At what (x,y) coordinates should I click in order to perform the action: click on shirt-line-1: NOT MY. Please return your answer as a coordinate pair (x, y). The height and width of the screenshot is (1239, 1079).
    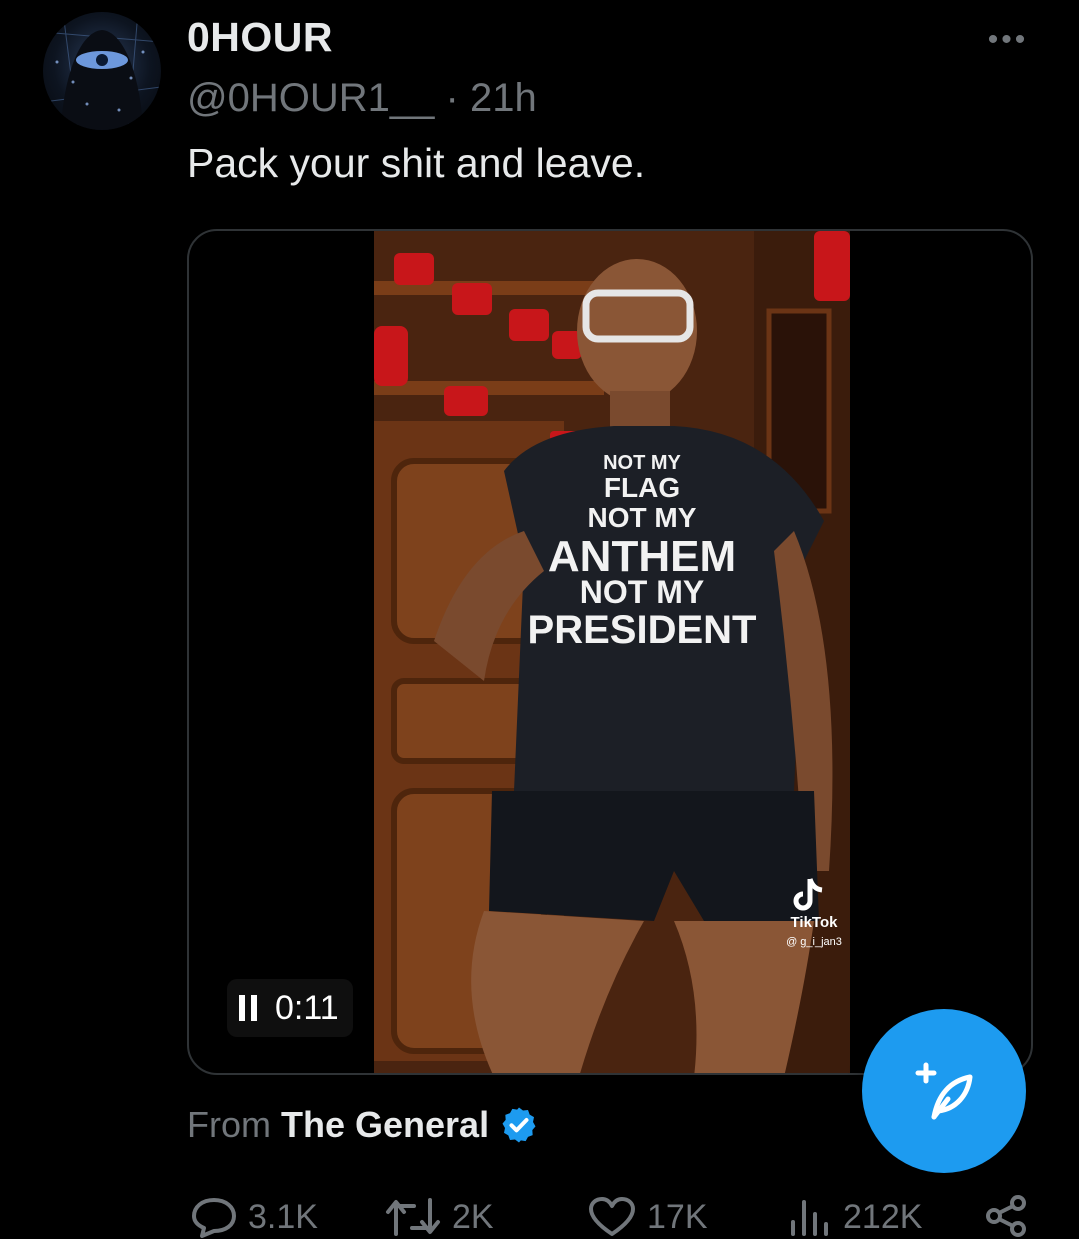
    Looking at the image, I should click on (642, 463).